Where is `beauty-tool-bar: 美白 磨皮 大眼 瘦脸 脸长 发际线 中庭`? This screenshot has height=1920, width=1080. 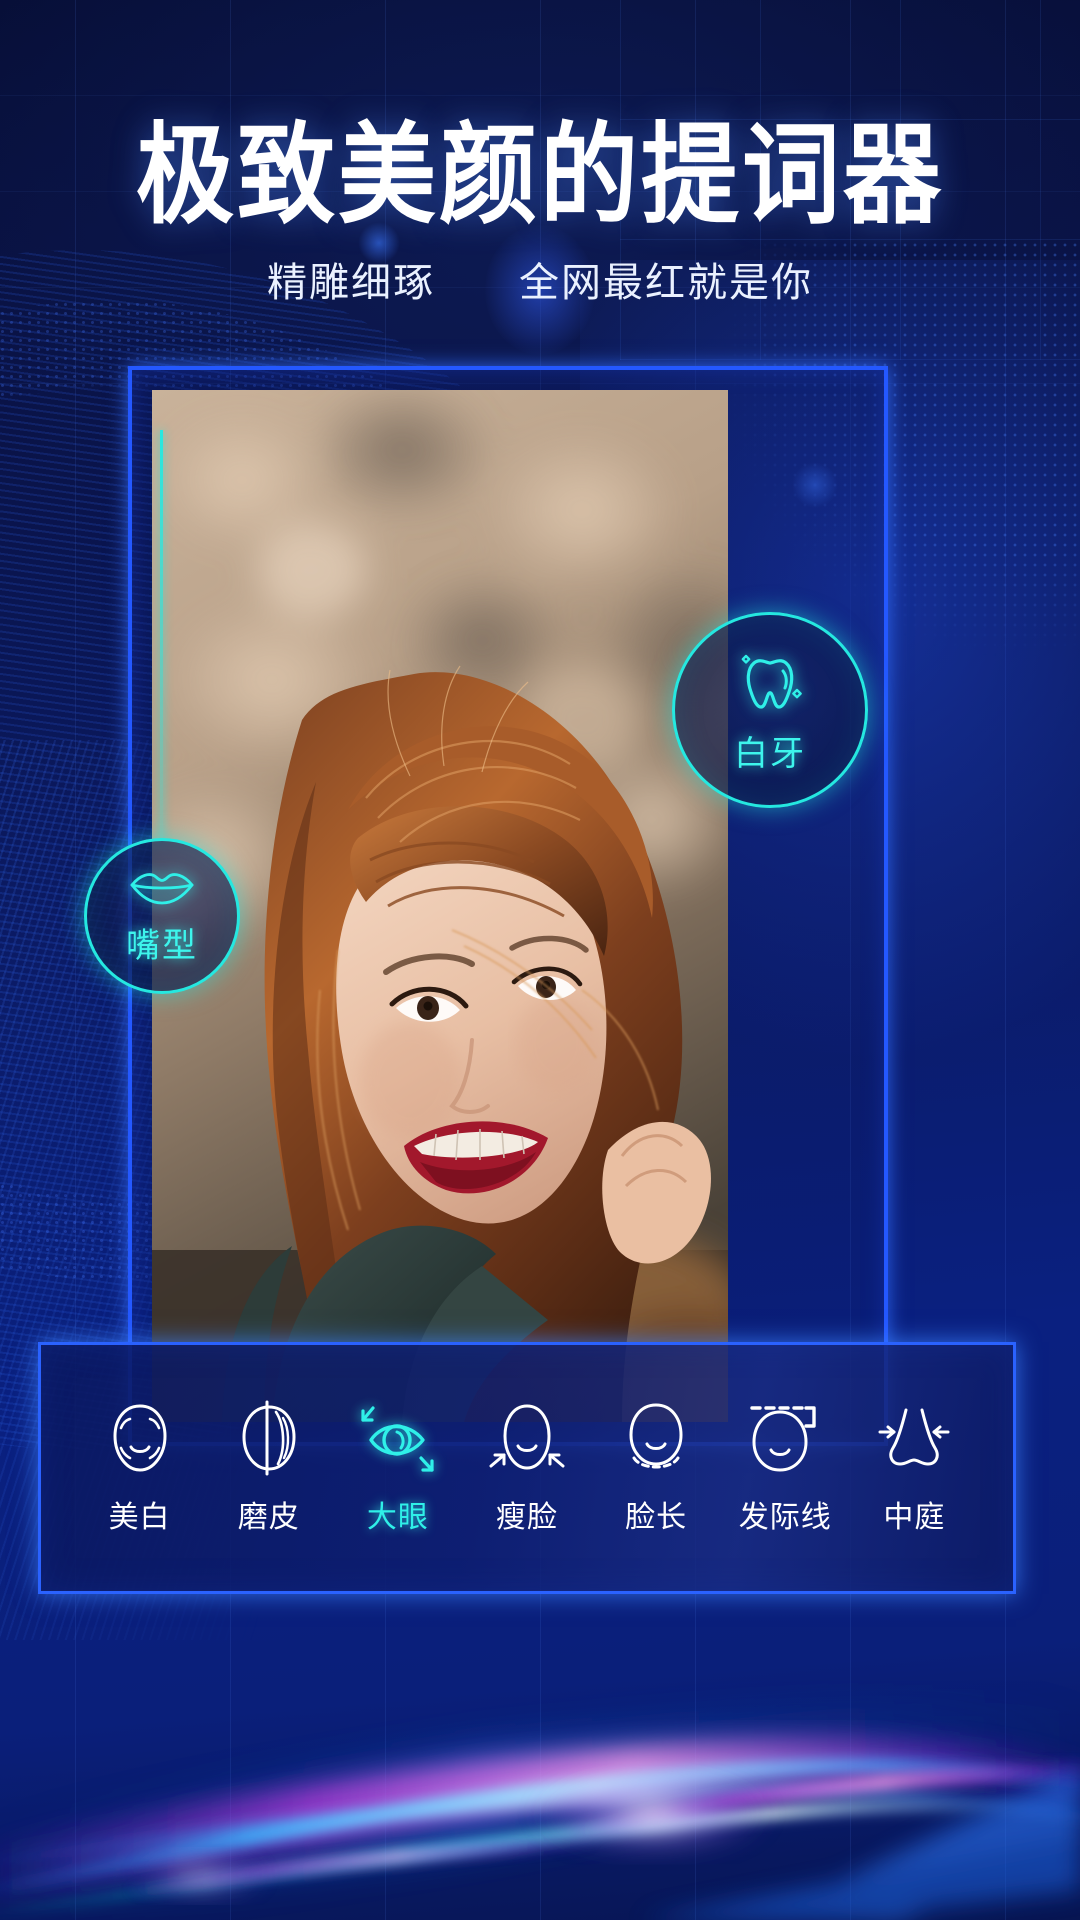 beauty-tool-bar: 美白 磨皮 大眼 瘦脸 脸长 发际线 中庭 is located at coordinates (527, 1468).